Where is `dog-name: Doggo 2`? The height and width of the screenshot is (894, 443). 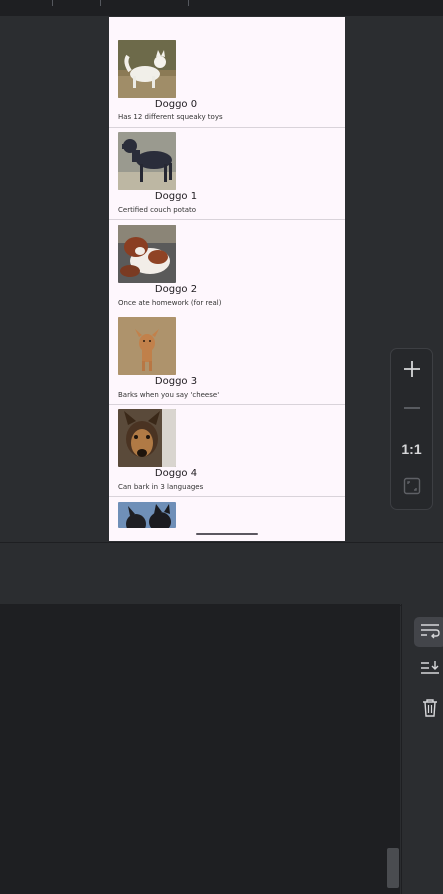 dog-name: Doggo 2 is located at coordinates (176, 289).